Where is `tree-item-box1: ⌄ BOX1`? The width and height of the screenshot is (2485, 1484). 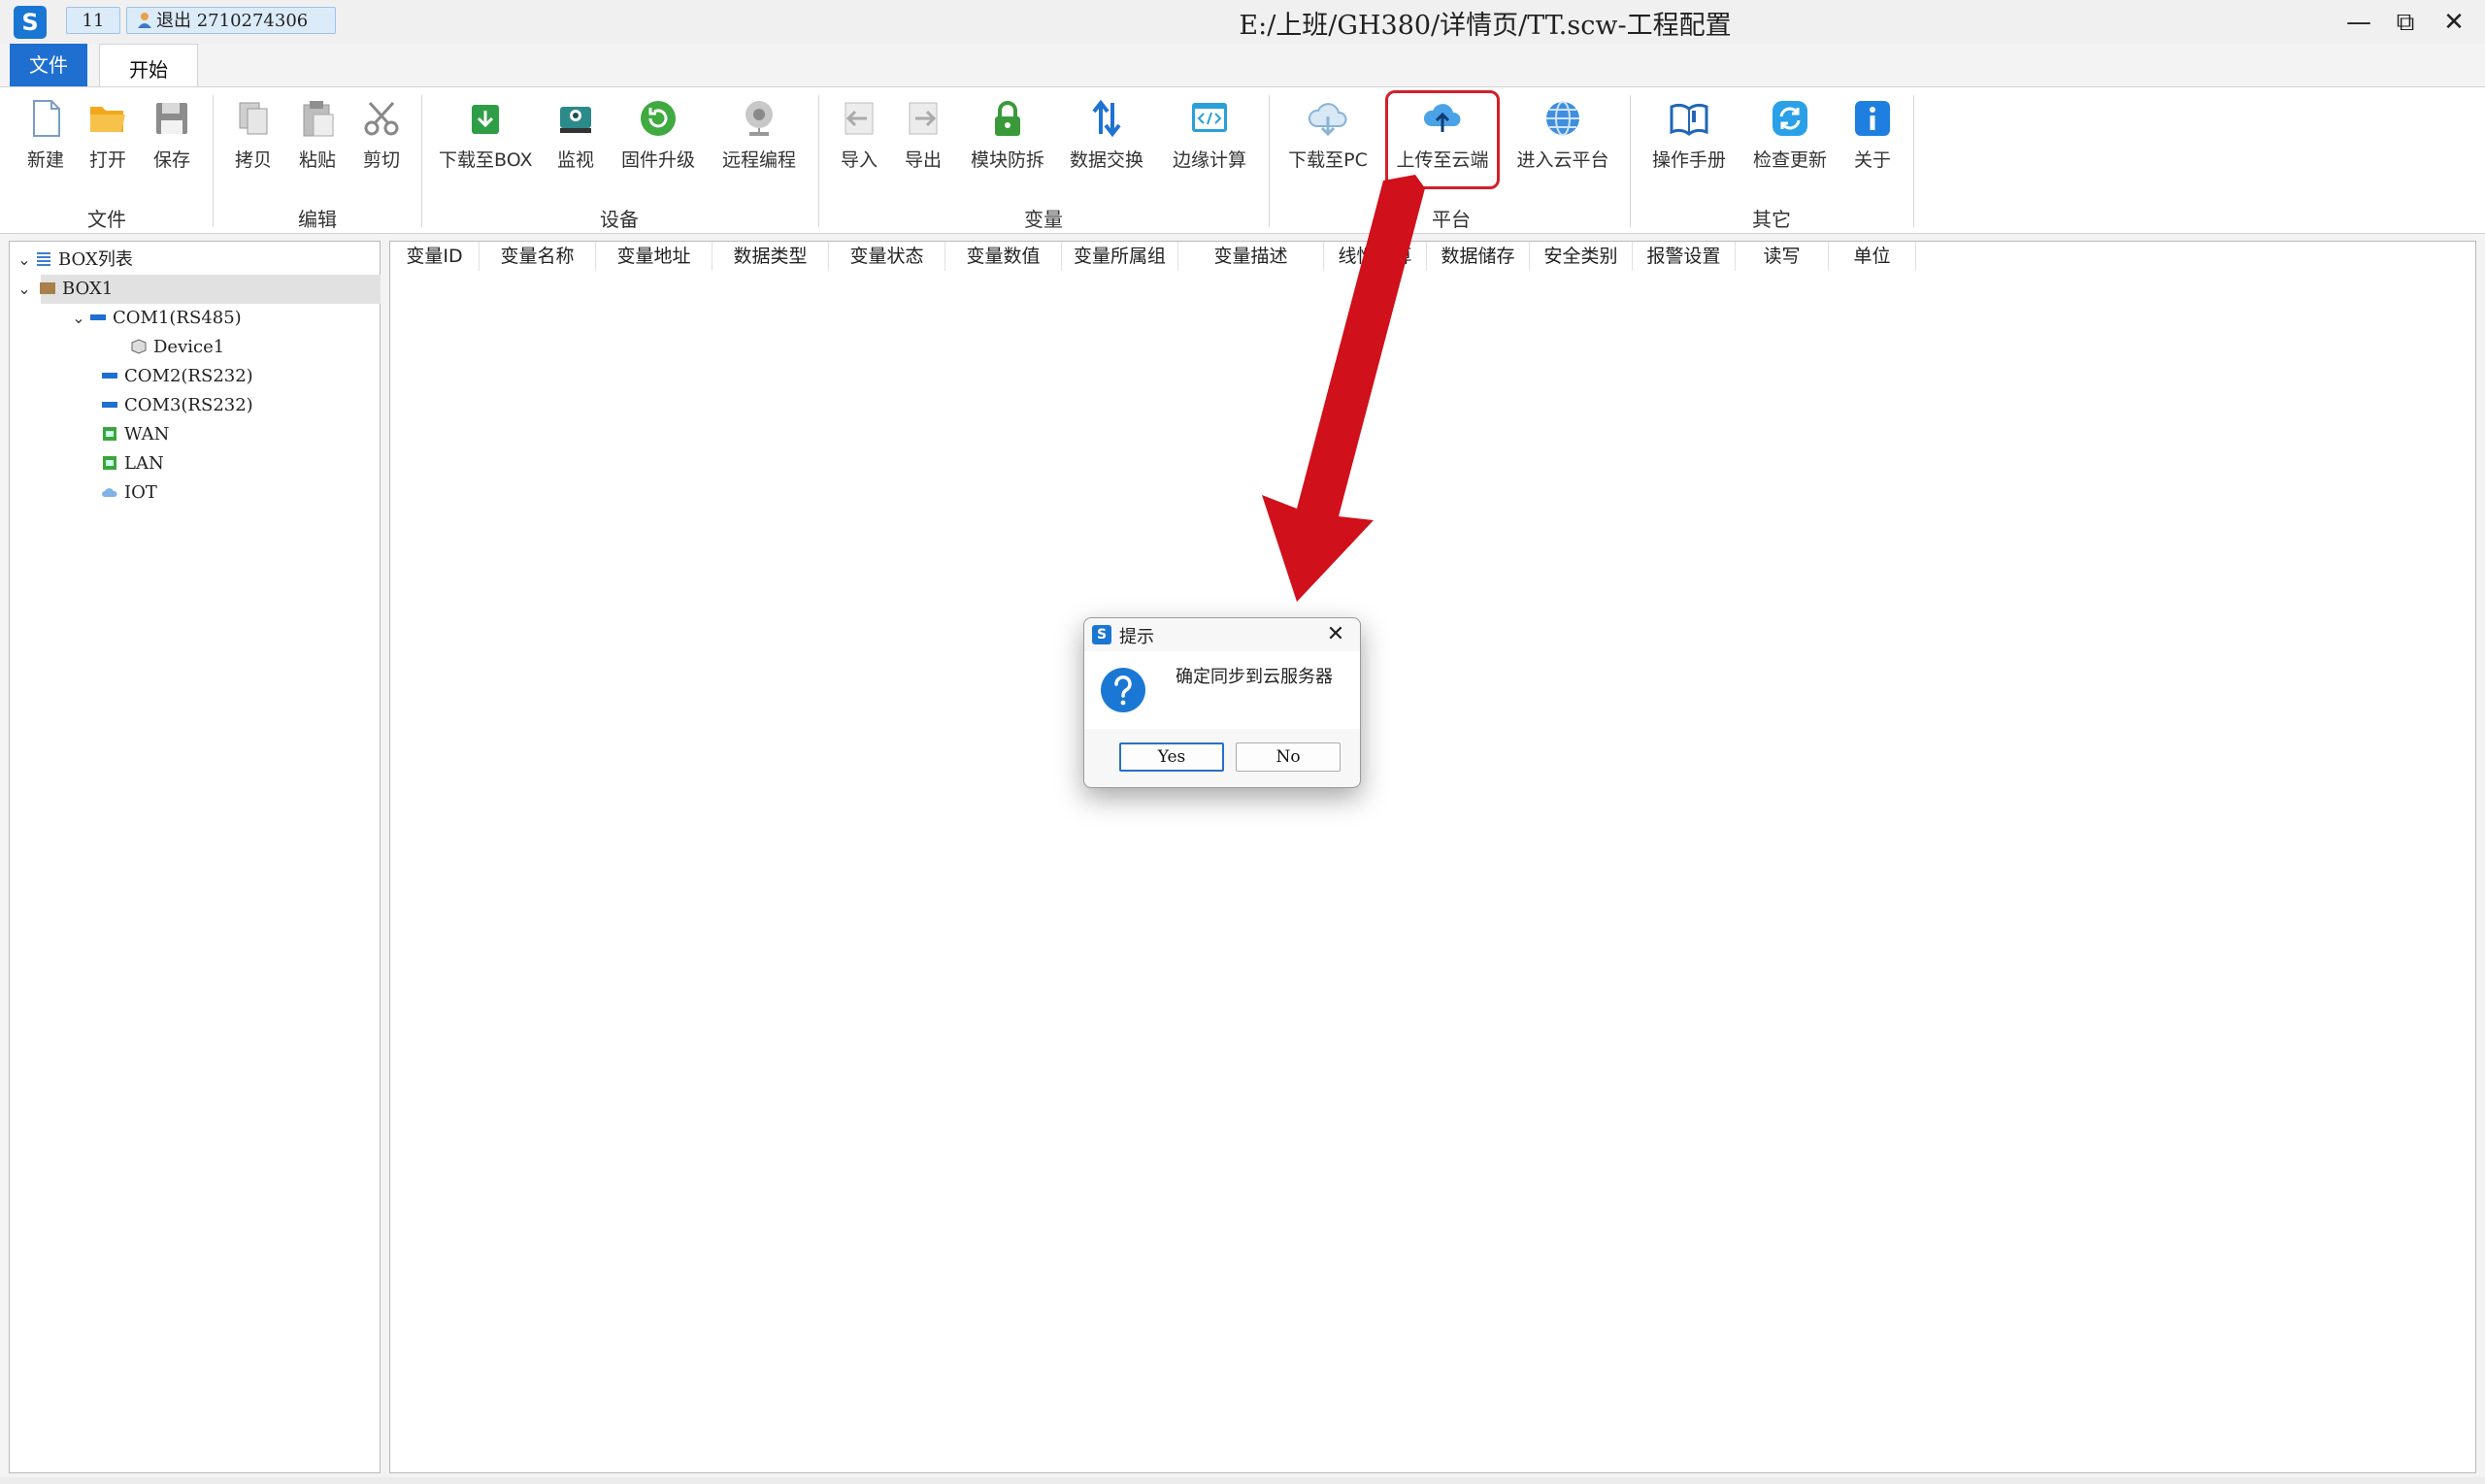
tree-item-box1: ⌄ BOX1 is located at coordinates (199, 289).